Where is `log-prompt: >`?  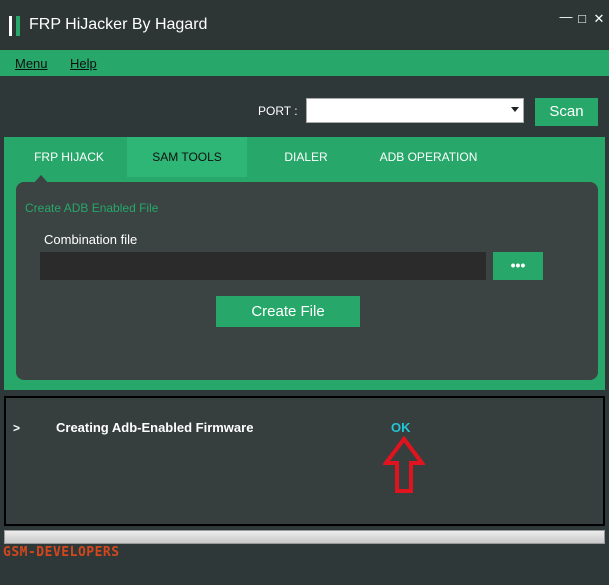 log-prompt: > is located at coordinates (17, 428).